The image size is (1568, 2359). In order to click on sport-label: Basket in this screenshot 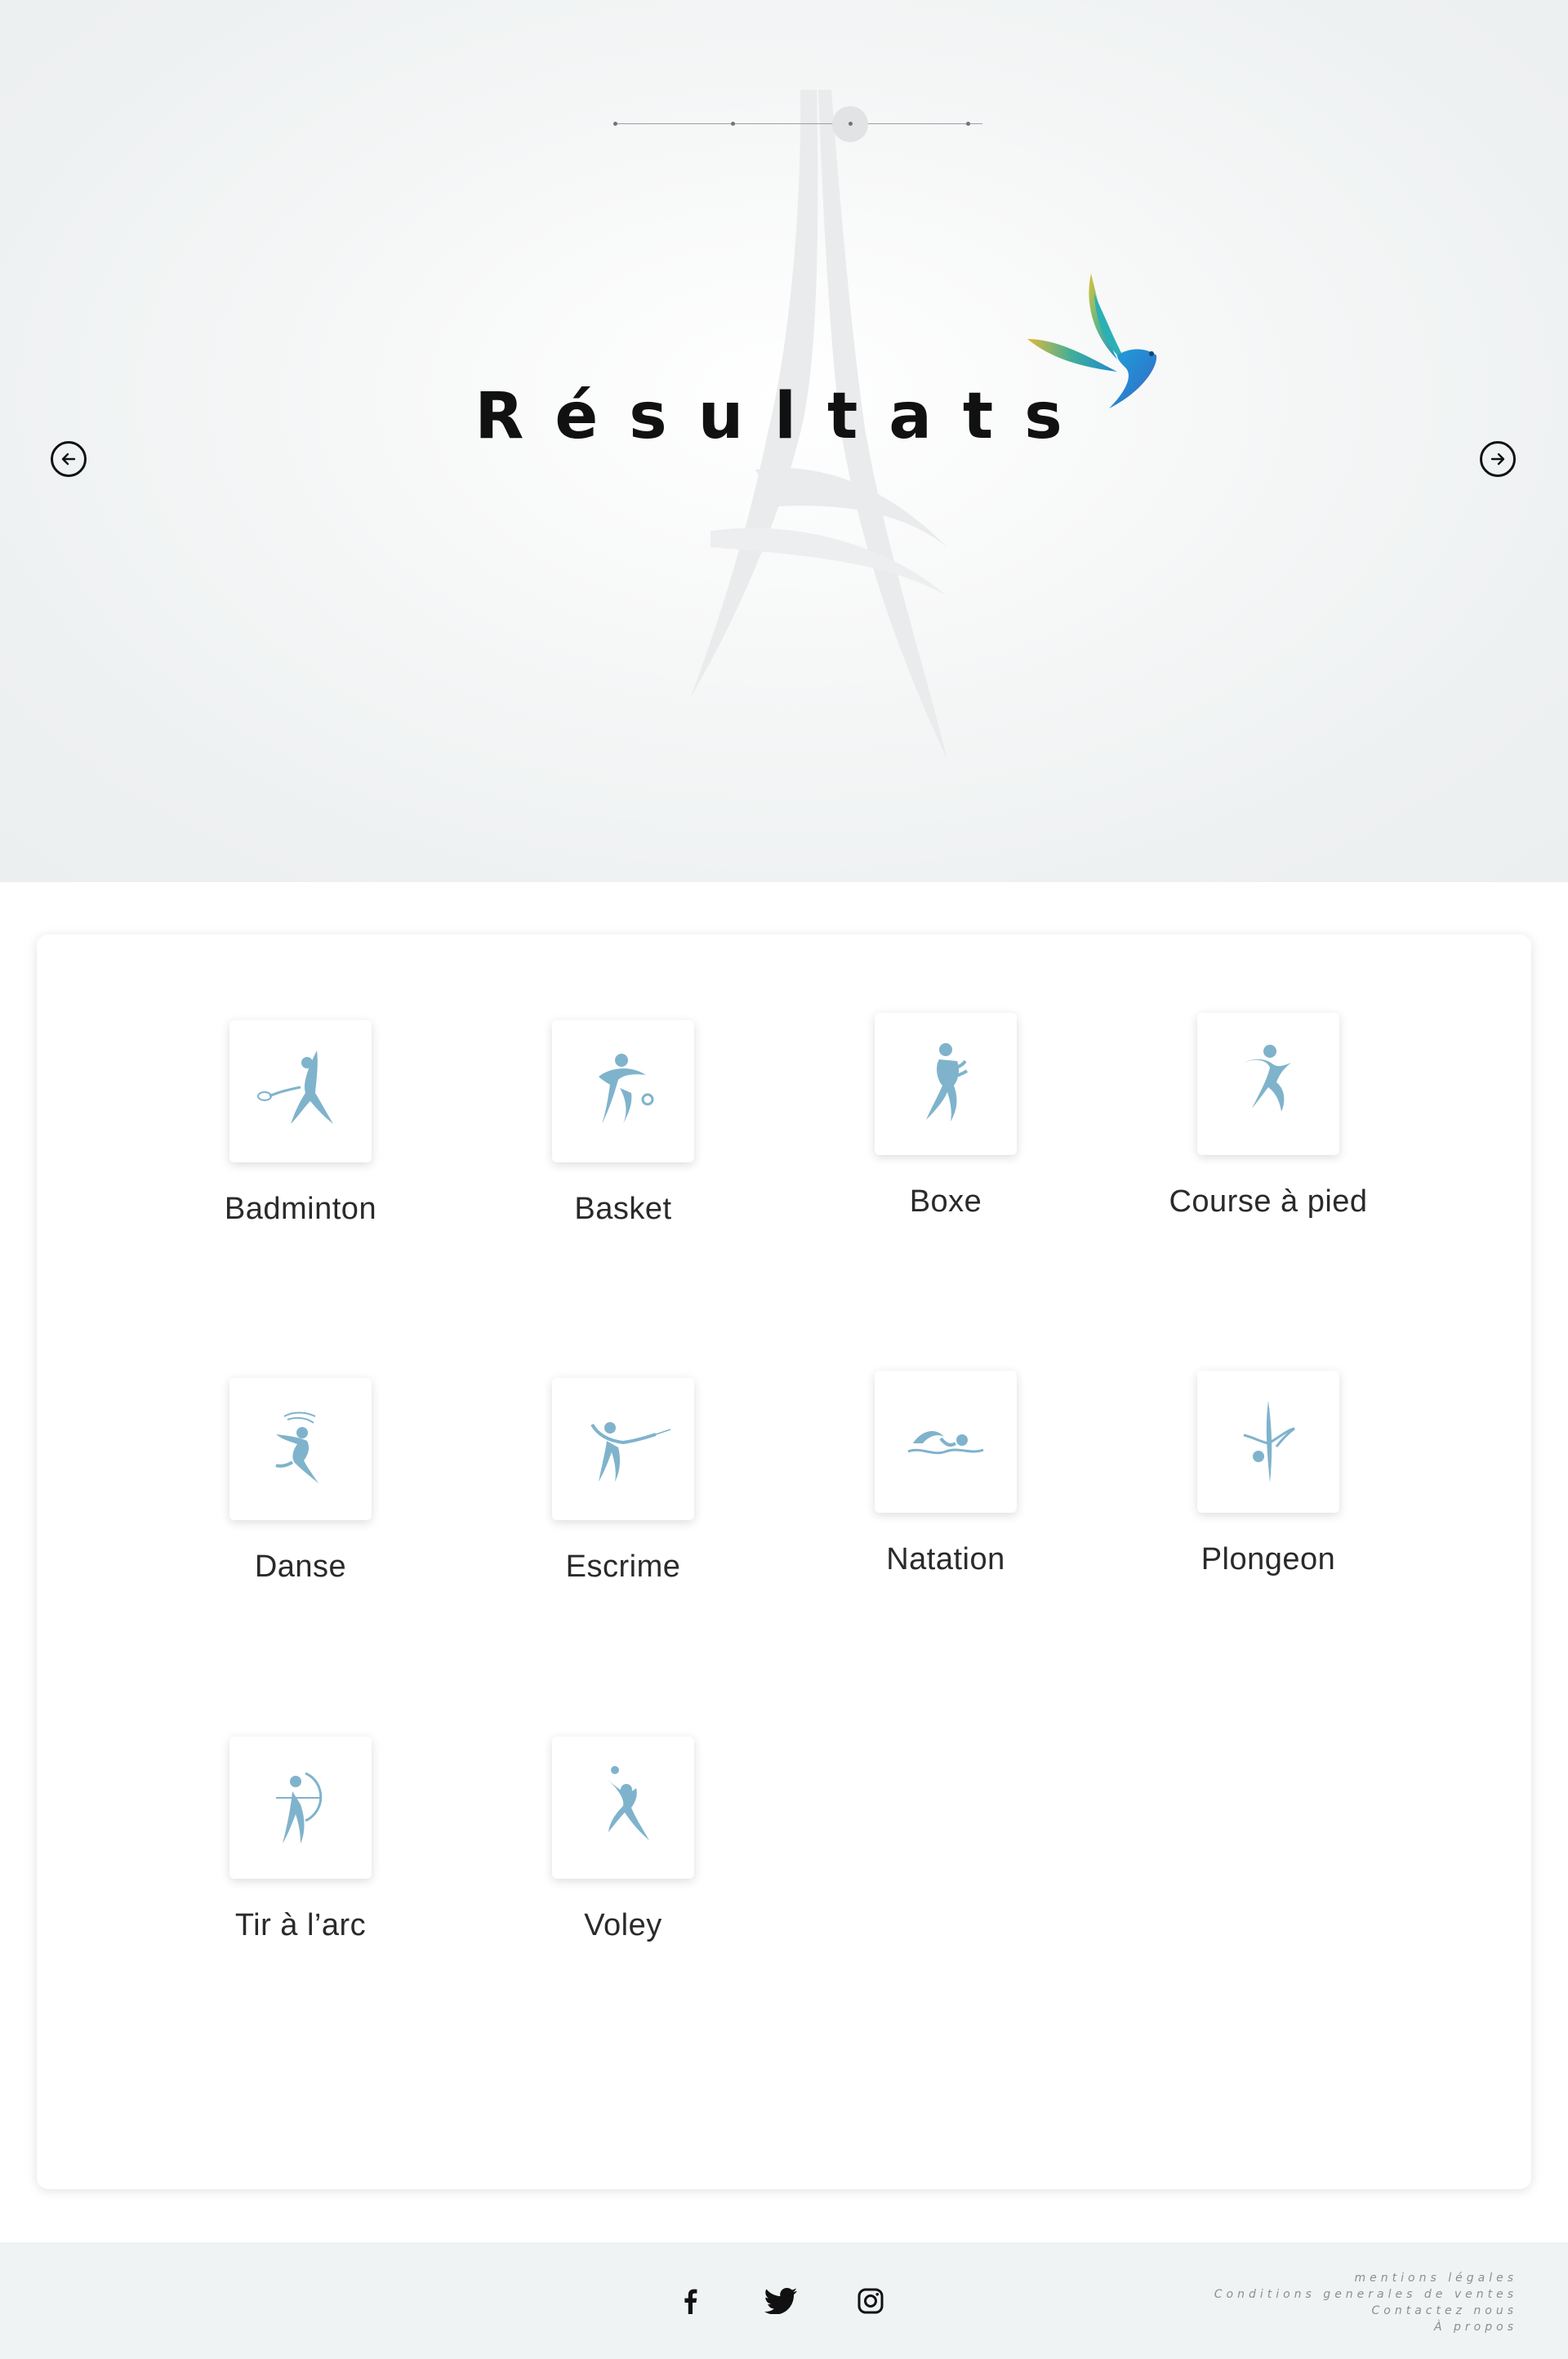, I will do `click(623, 1209)`.